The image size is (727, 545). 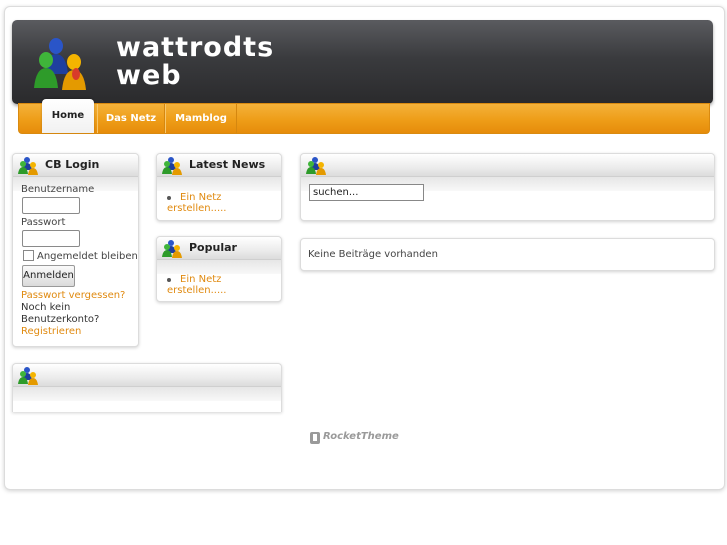 What do you see at coordinates (43, 222) in the screenshot?
I see `password-label: Passwort` at bounding box center [43, 222].